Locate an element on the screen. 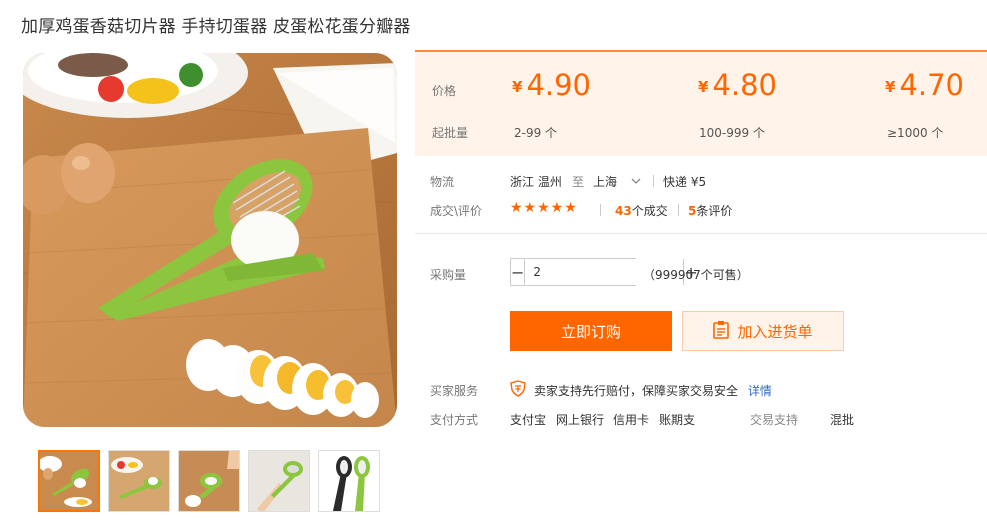 The height and width of the screenshot is (530, 987). chevron-down-icon is located at coordinates (636, 180).